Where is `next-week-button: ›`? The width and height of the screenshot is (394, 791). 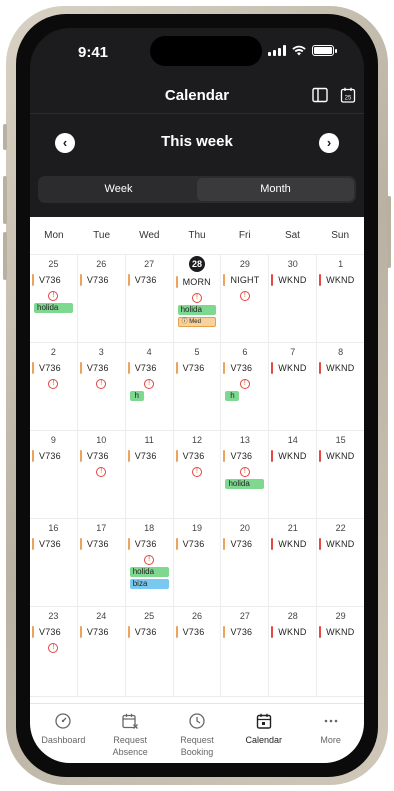 next-week-button: › is located at coordinates (329, 143).